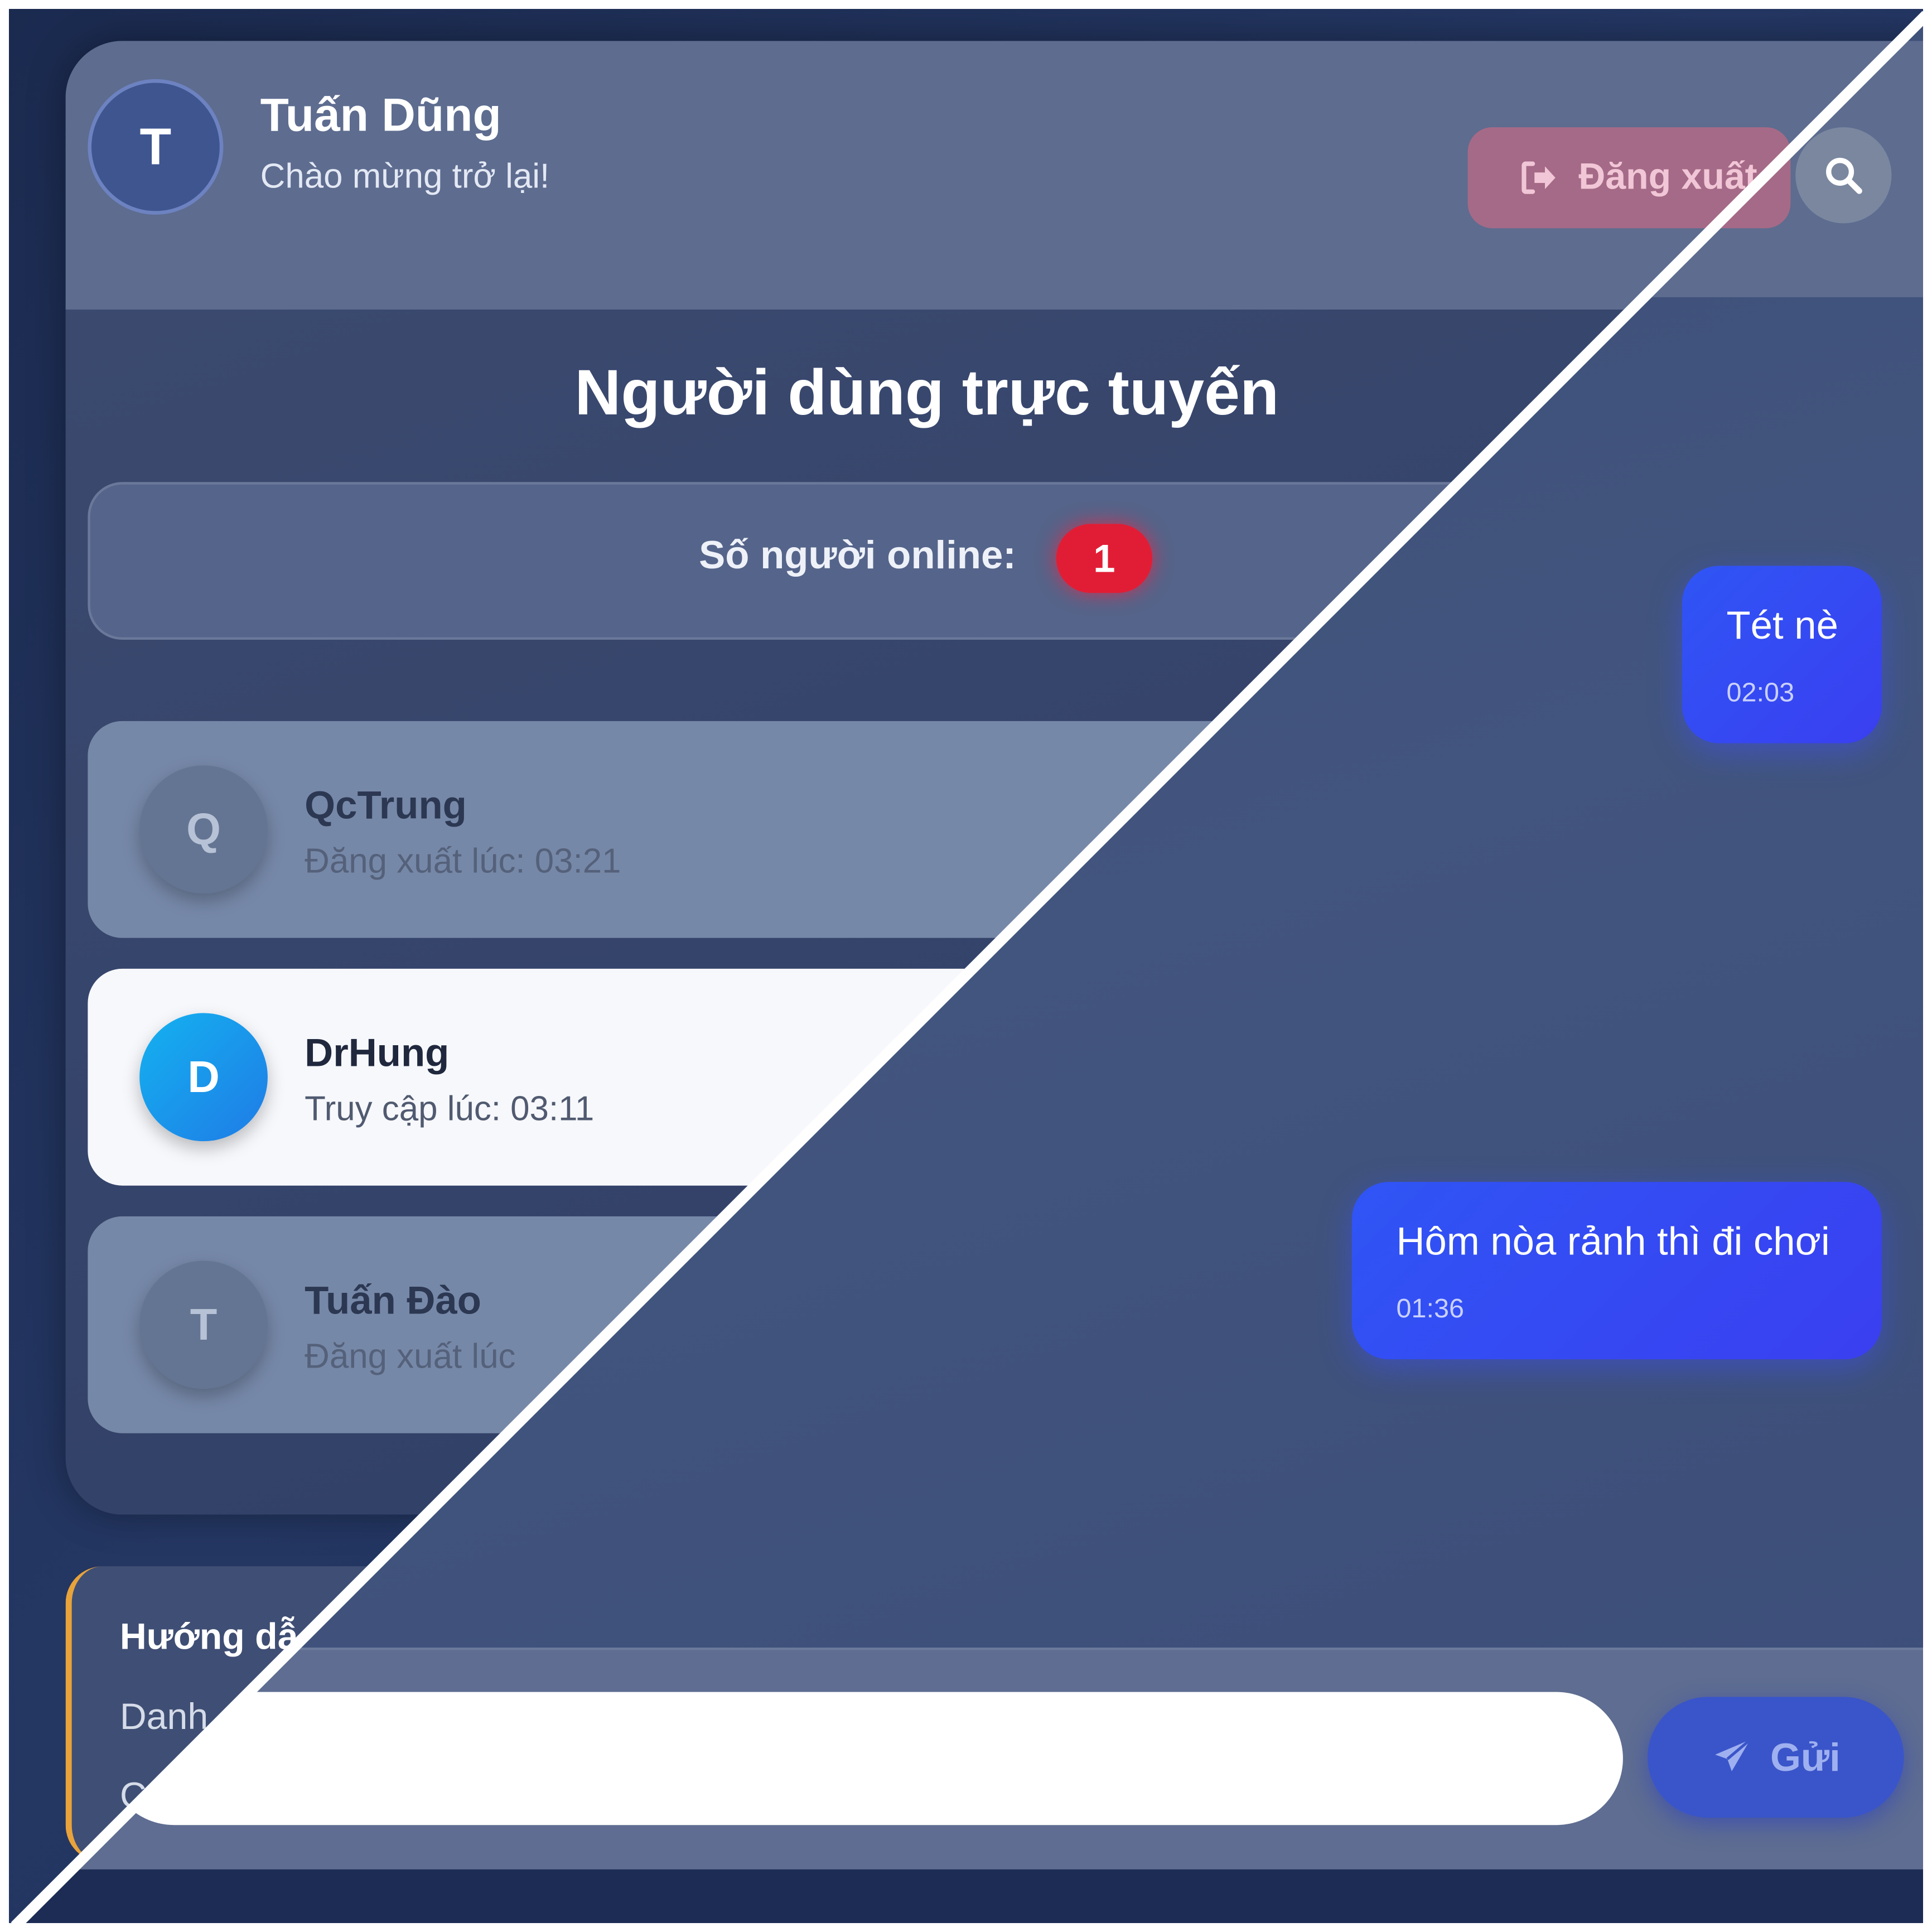 The width and height of the screenshot is (1932, 1932). Describe the element at coordinates (970, 1896) in the screenshot. I see `bottom-edge` at that location.